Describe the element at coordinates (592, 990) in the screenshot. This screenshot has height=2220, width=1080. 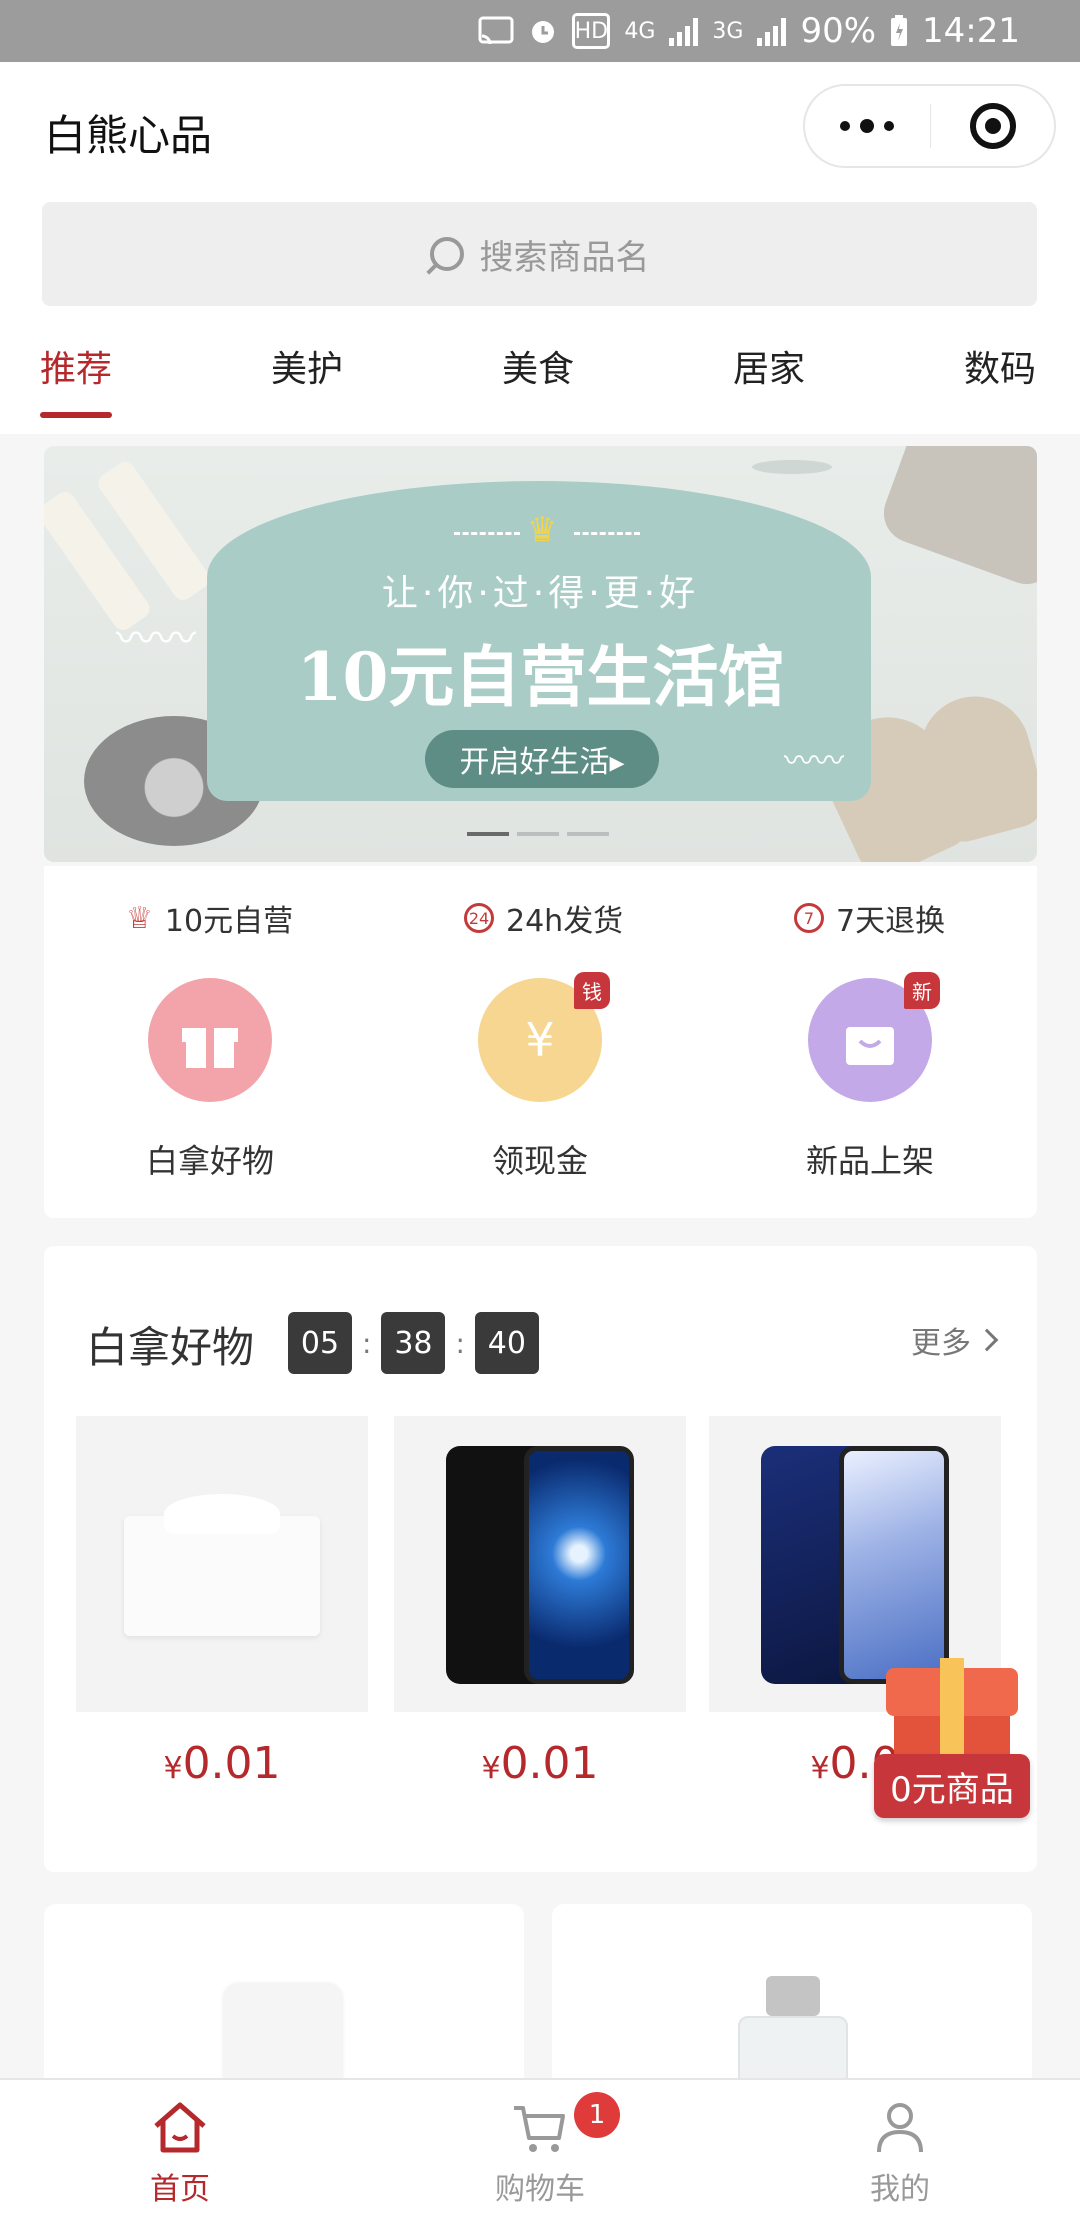
I see `cash-tag-badge: 钱` at that location.